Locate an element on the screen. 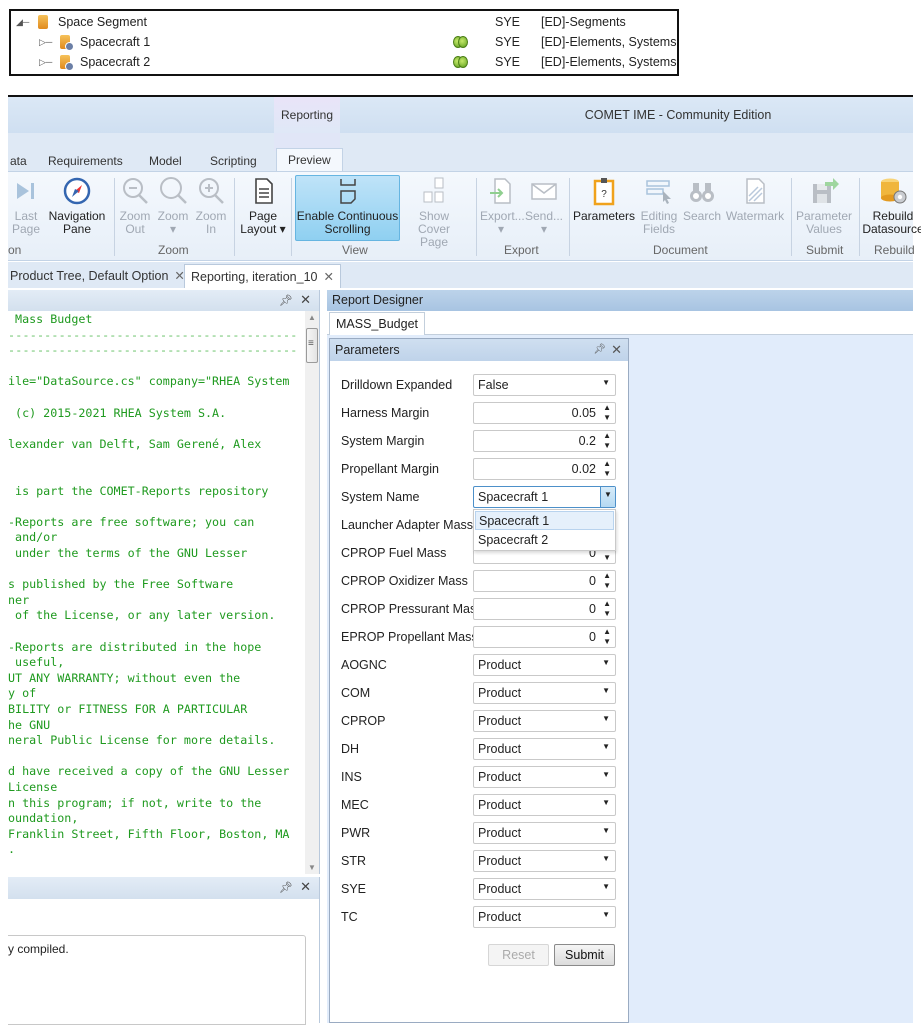 This screenshot has width=921, height=1036. dropdown-option: Spacecraft 2 is located at coordinates (544, 540).